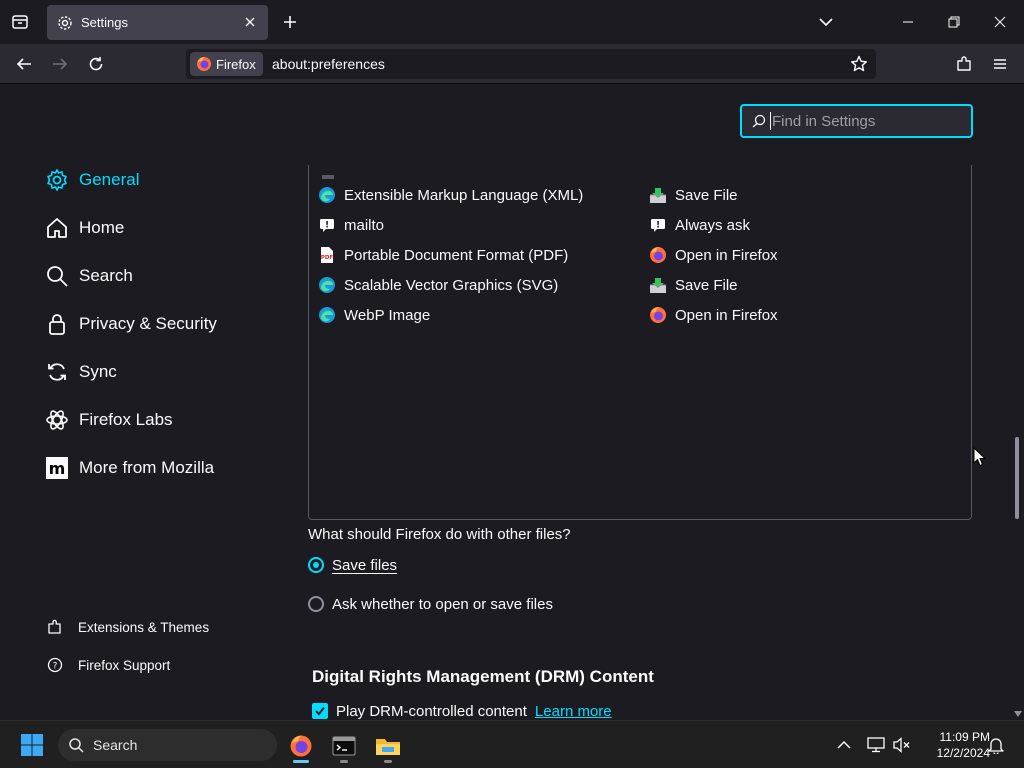 Image resolution: width=1024 pixels, height=768 pixels. I want to click on save-files-radio: Save files, so click(352, 565).